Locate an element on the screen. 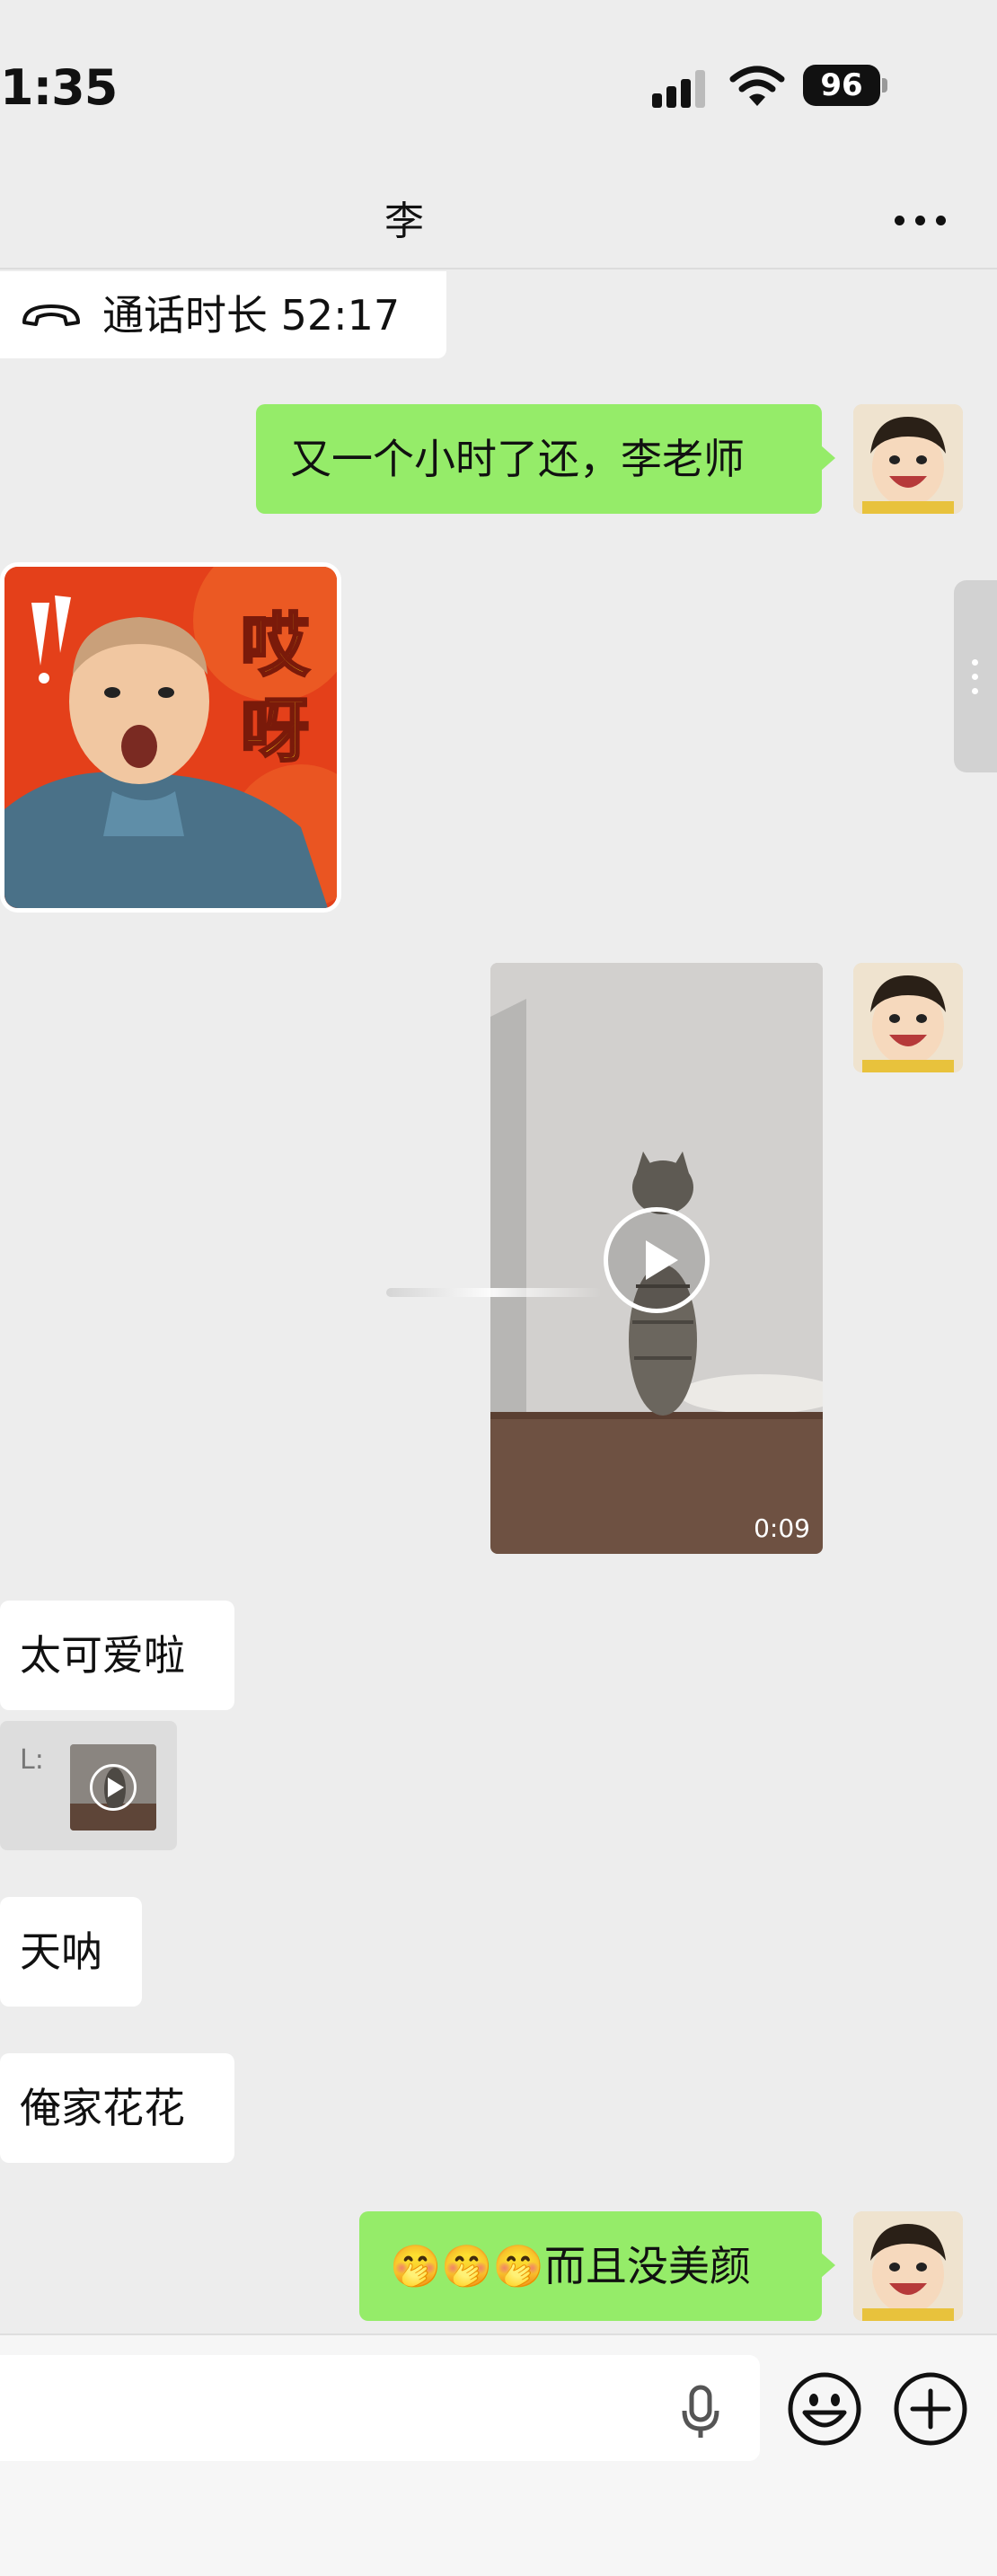  incoming-message-bubble: 俺家花花 is located at coordinates (117, 2108).